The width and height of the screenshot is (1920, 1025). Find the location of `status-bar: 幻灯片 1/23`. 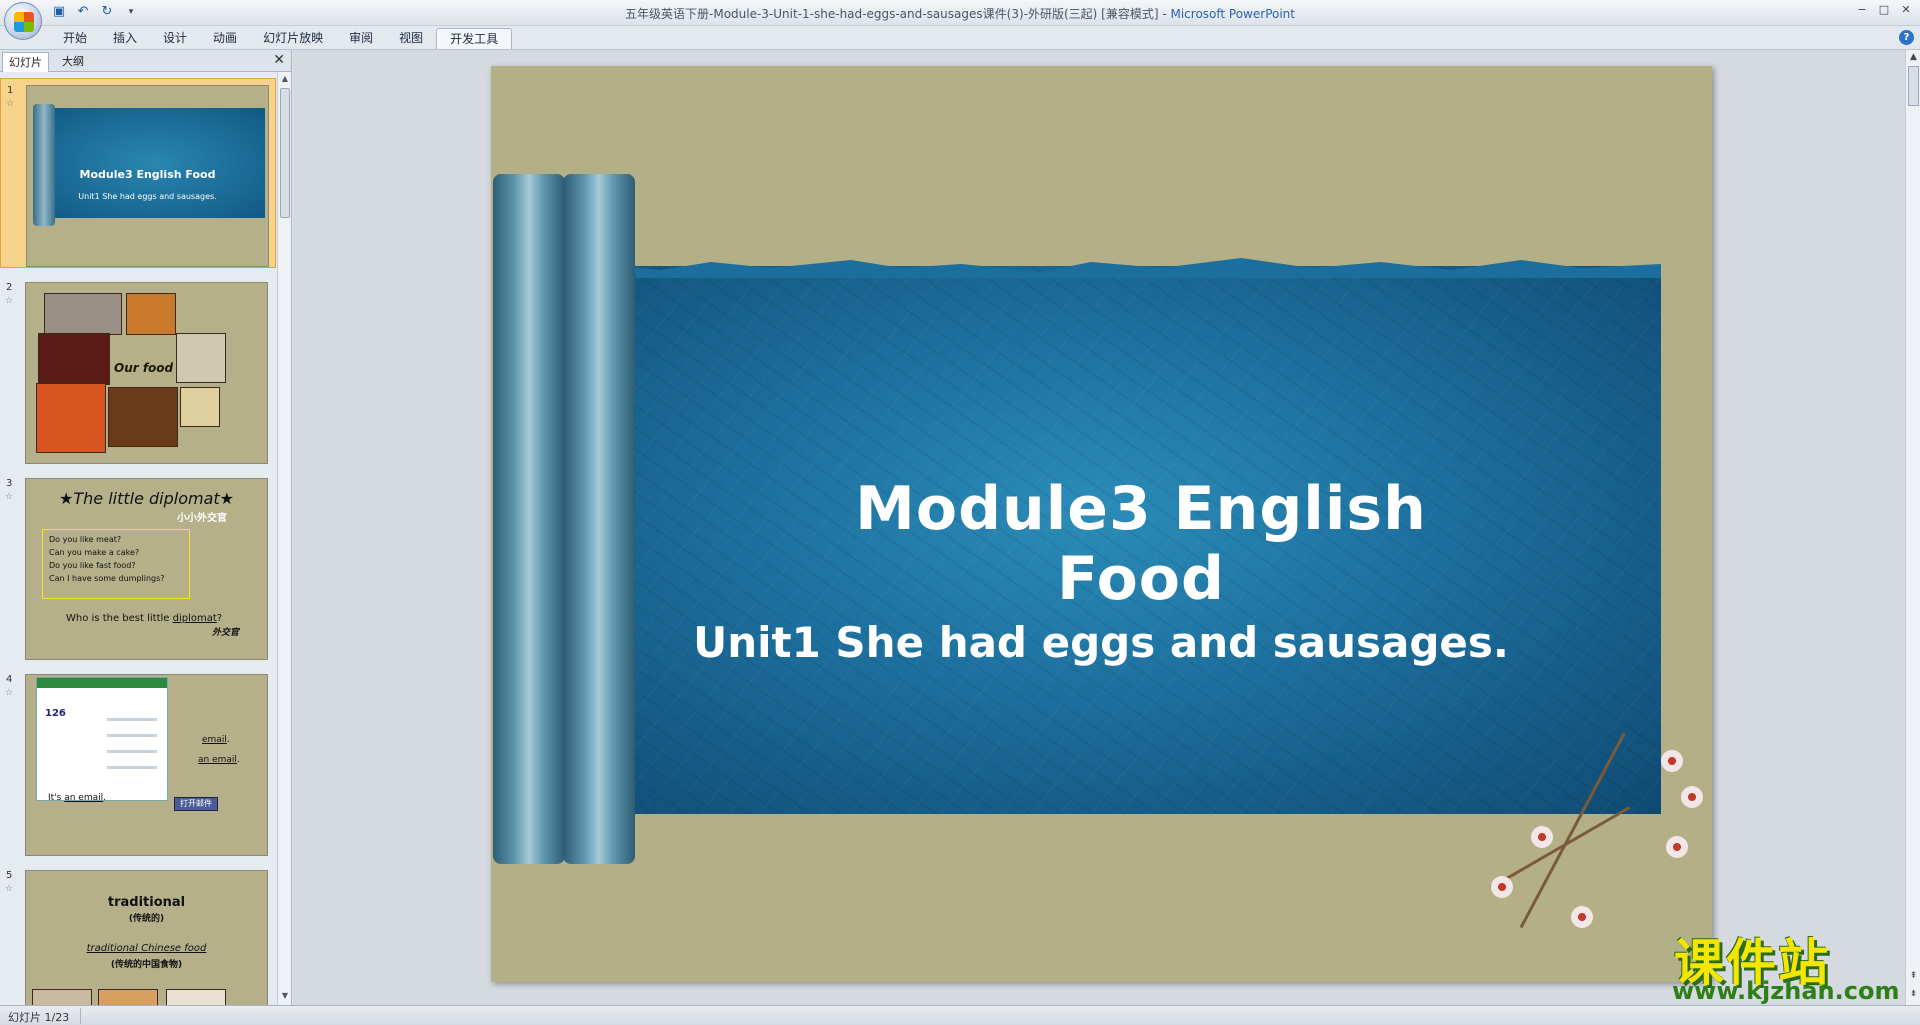

status-bar: 幻灯片 1/23 is located at coordinates (960, 1015).